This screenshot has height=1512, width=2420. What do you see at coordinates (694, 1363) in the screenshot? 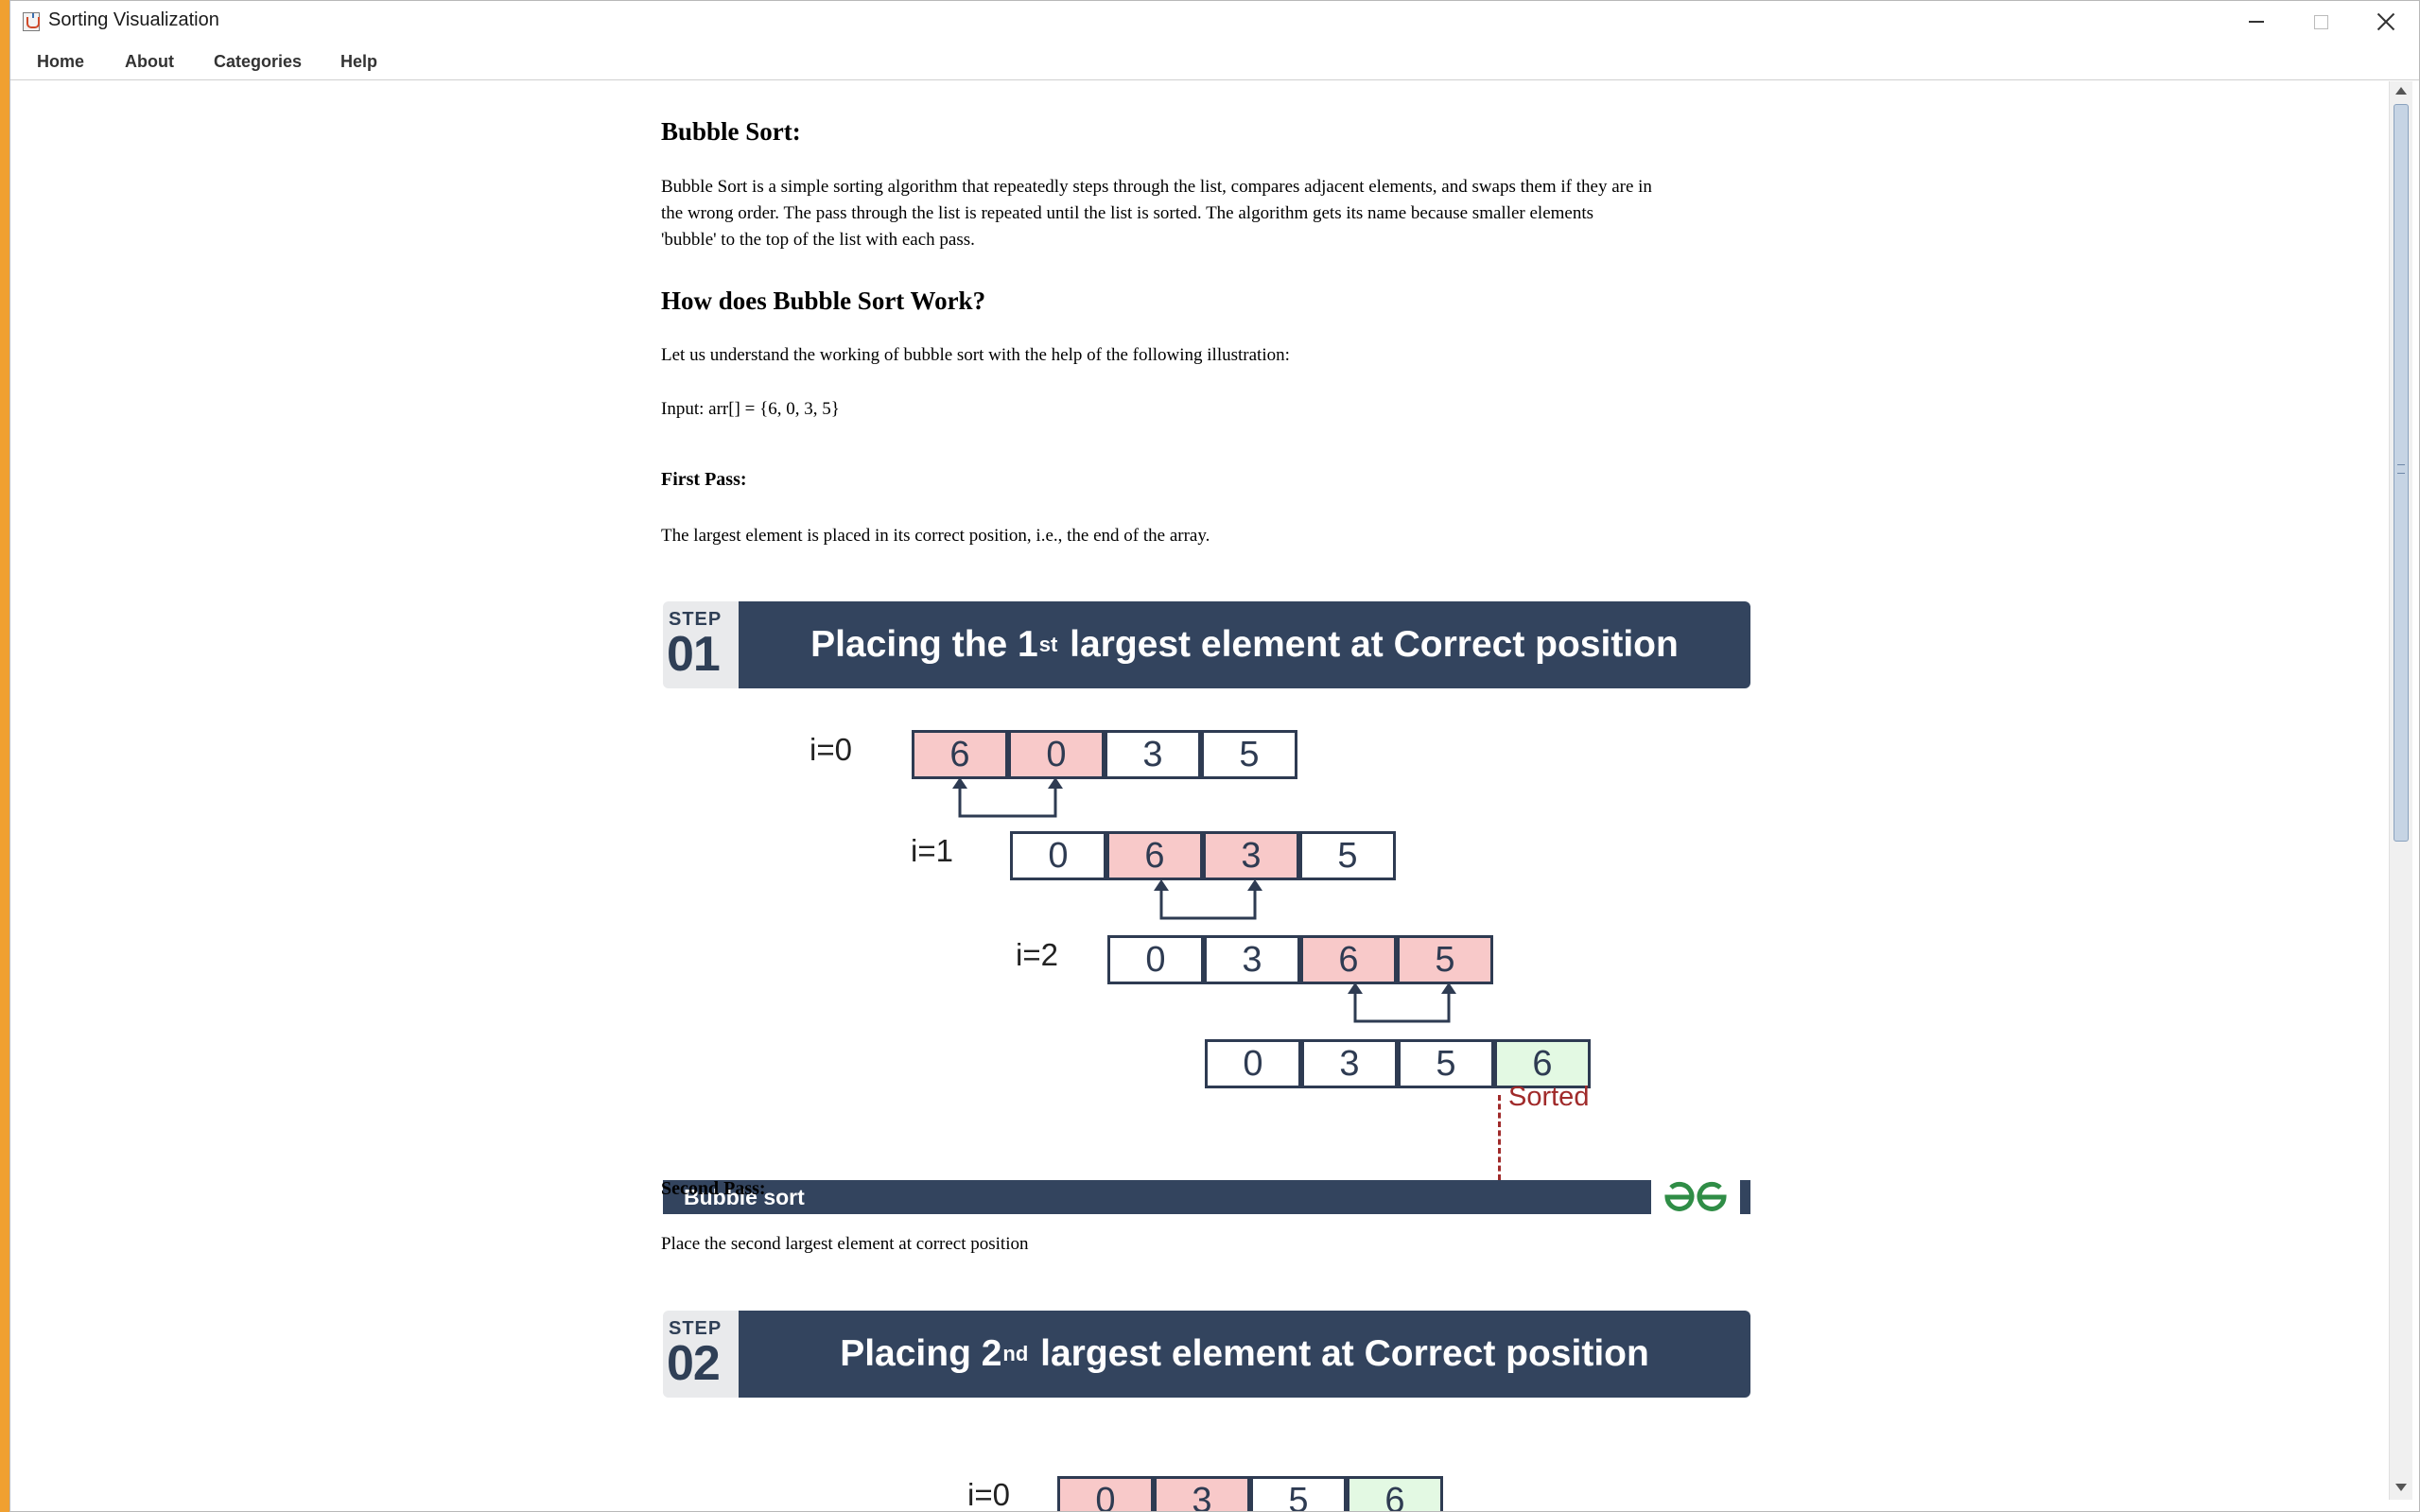
I see `step-number: 02` at bounding box center [694, 1363].